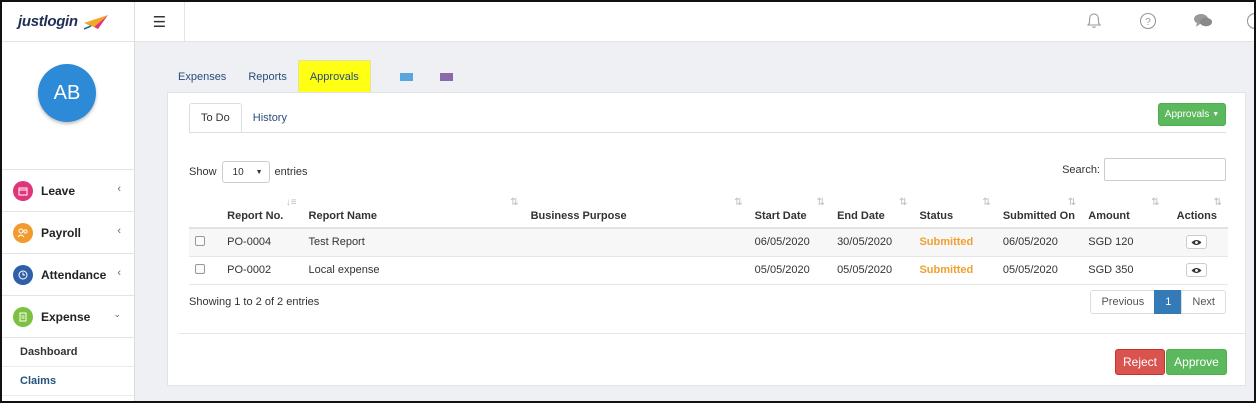 The image size is (1256, 403). I want to click on calendar-icon, so click(23, 190).